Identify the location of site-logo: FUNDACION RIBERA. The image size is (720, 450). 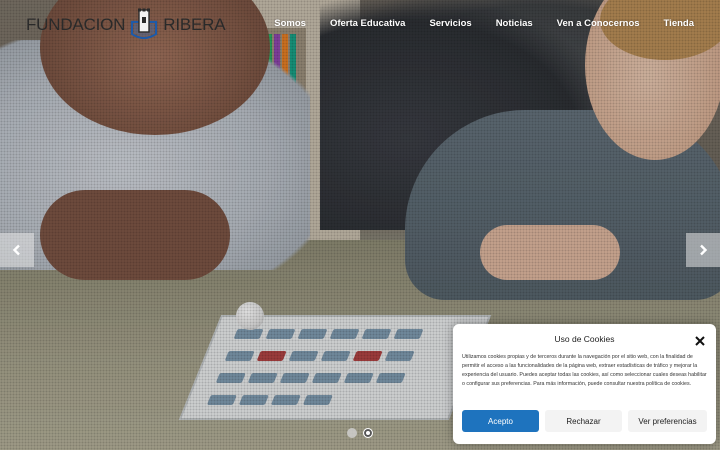
(126, 25).